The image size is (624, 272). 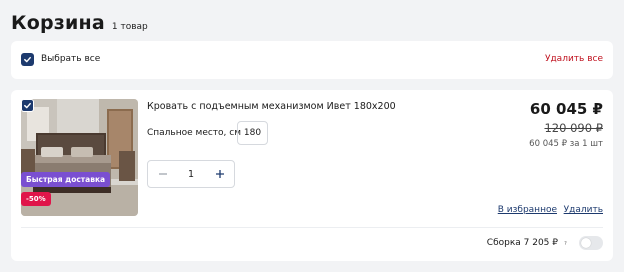 What do you see at coordinates (252, 133) in the screenshot?
I see `size-option-value: 180` at bounding box center [252, 133].